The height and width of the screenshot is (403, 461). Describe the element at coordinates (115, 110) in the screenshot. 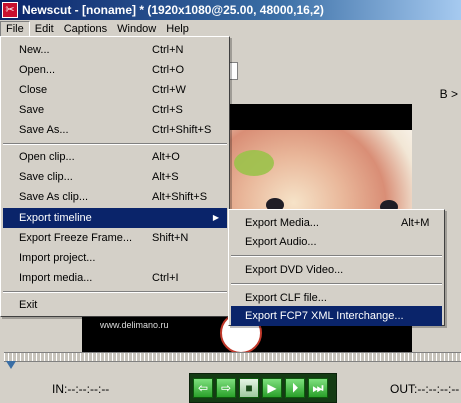

I see `menu-item-save: Save Ctrl+S` at that location.